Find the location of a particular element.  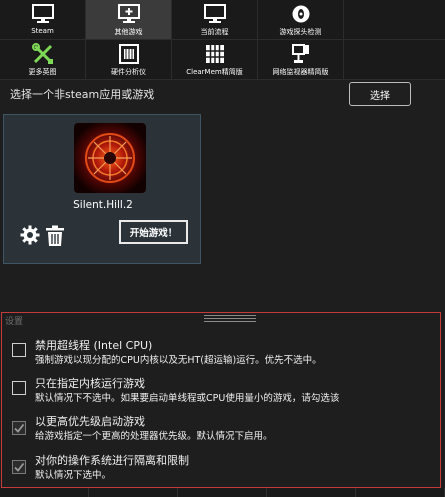

toolbar-button-label: 更多英图 is located at coordinates (42, 72).